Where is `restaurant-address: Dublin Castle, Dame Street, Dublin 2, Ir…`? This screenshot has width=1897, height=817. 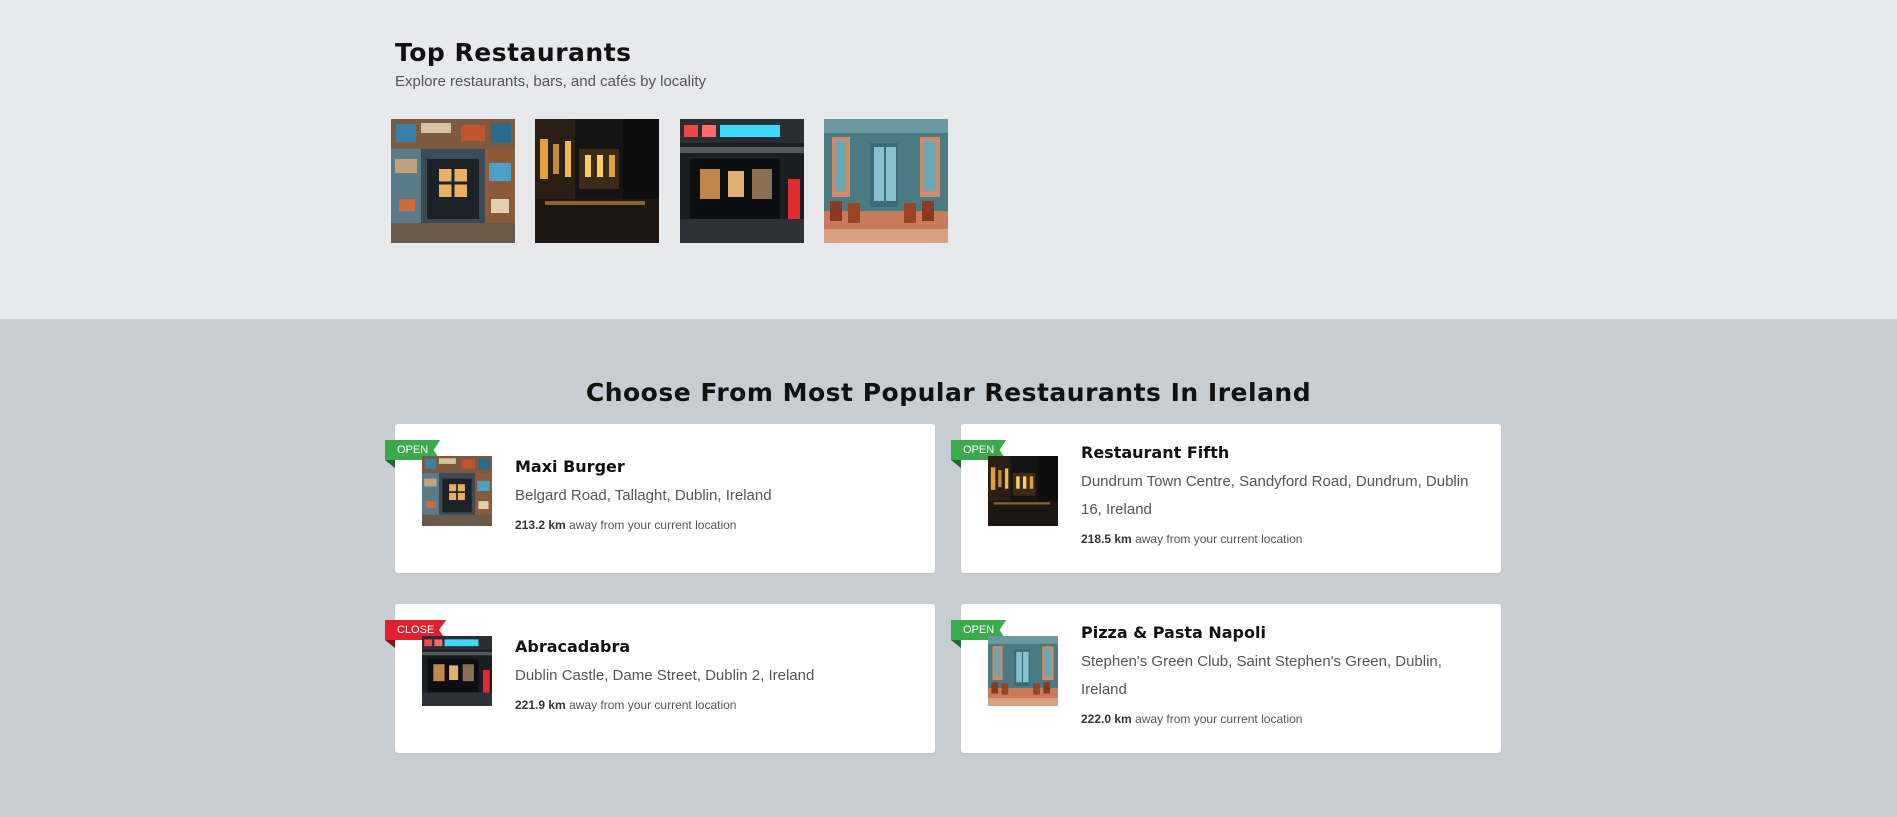
restaurant-address: Dublin Castle, Dame Street, Dublin 2, Ir… is located at coordinates (665, 675).